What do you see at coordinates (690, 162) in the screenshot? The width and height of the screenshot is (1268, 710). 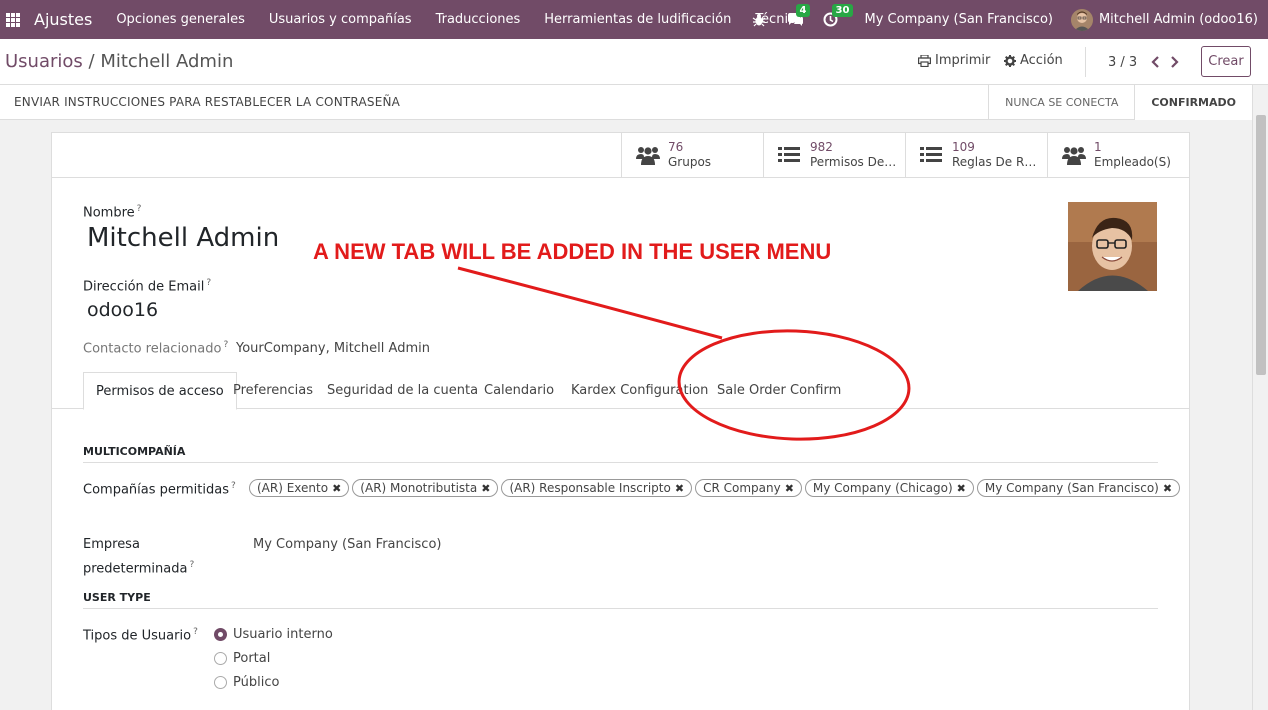 I see `smart-groups-label: Grupos` at bounding box center [690, 162].